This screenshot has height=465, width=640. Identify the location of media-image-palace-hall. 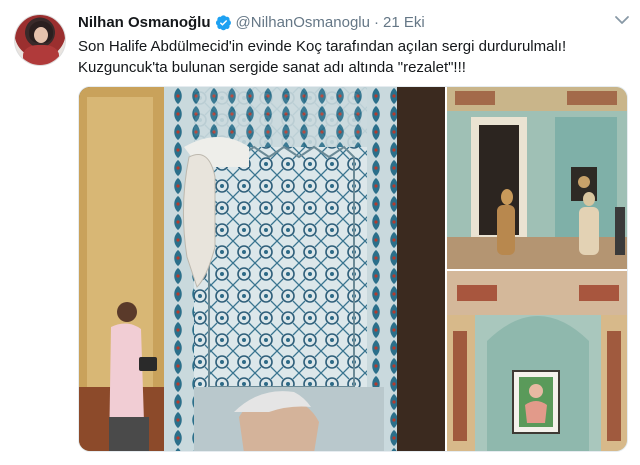
(537, 178).